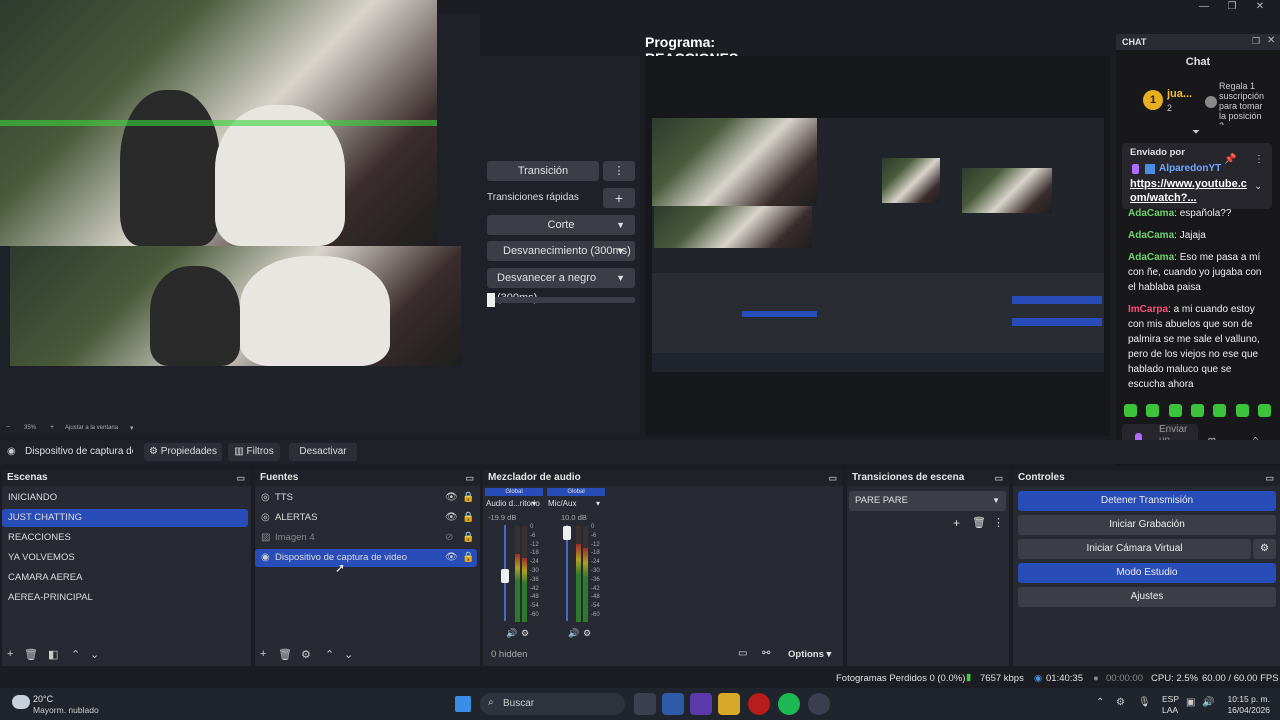 The image size is (1280, 720). What do you see at coordinates (561, 300) in the screenshot?
I see `transition-slider` at bounding box center [561, 300].